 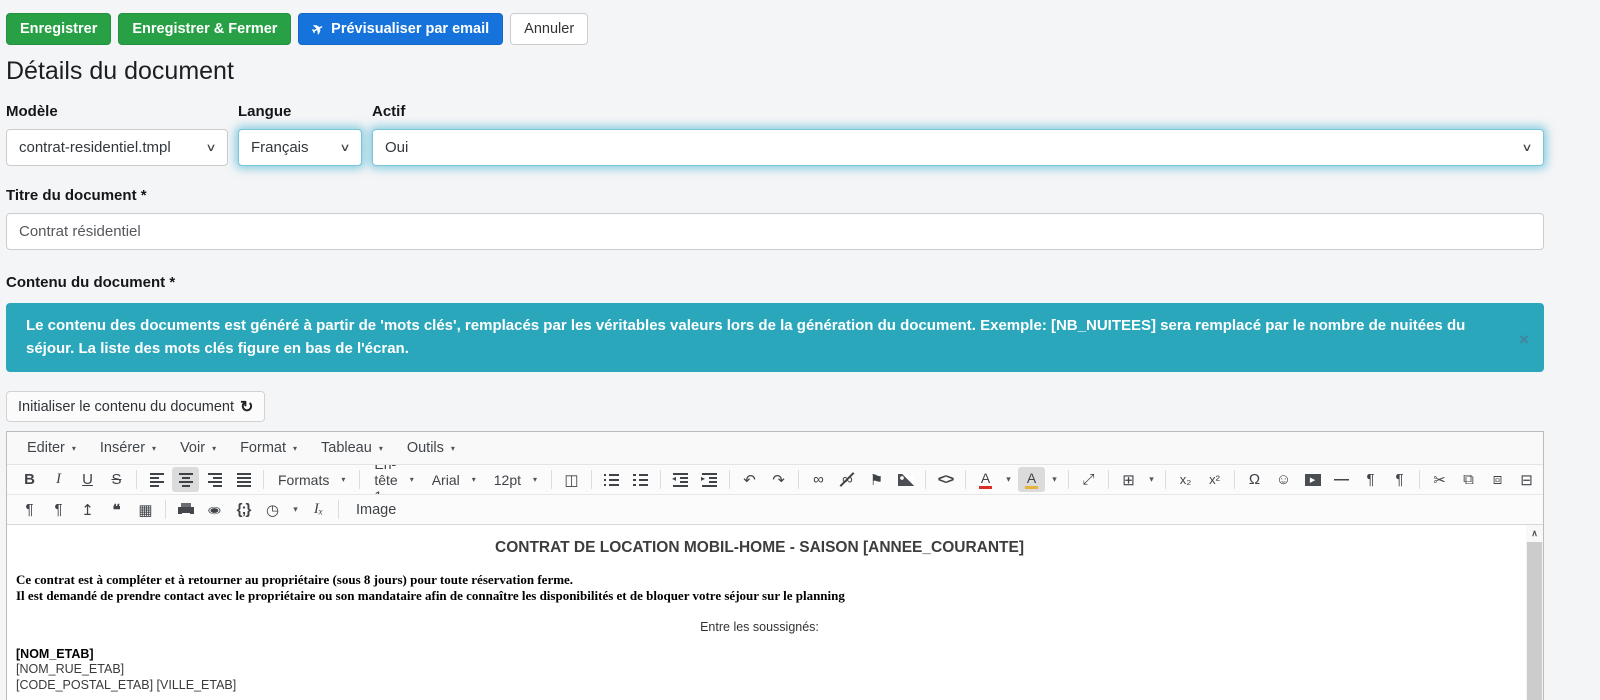 I want to click on title-field: Titre du document *, so click(x=775, y=218).